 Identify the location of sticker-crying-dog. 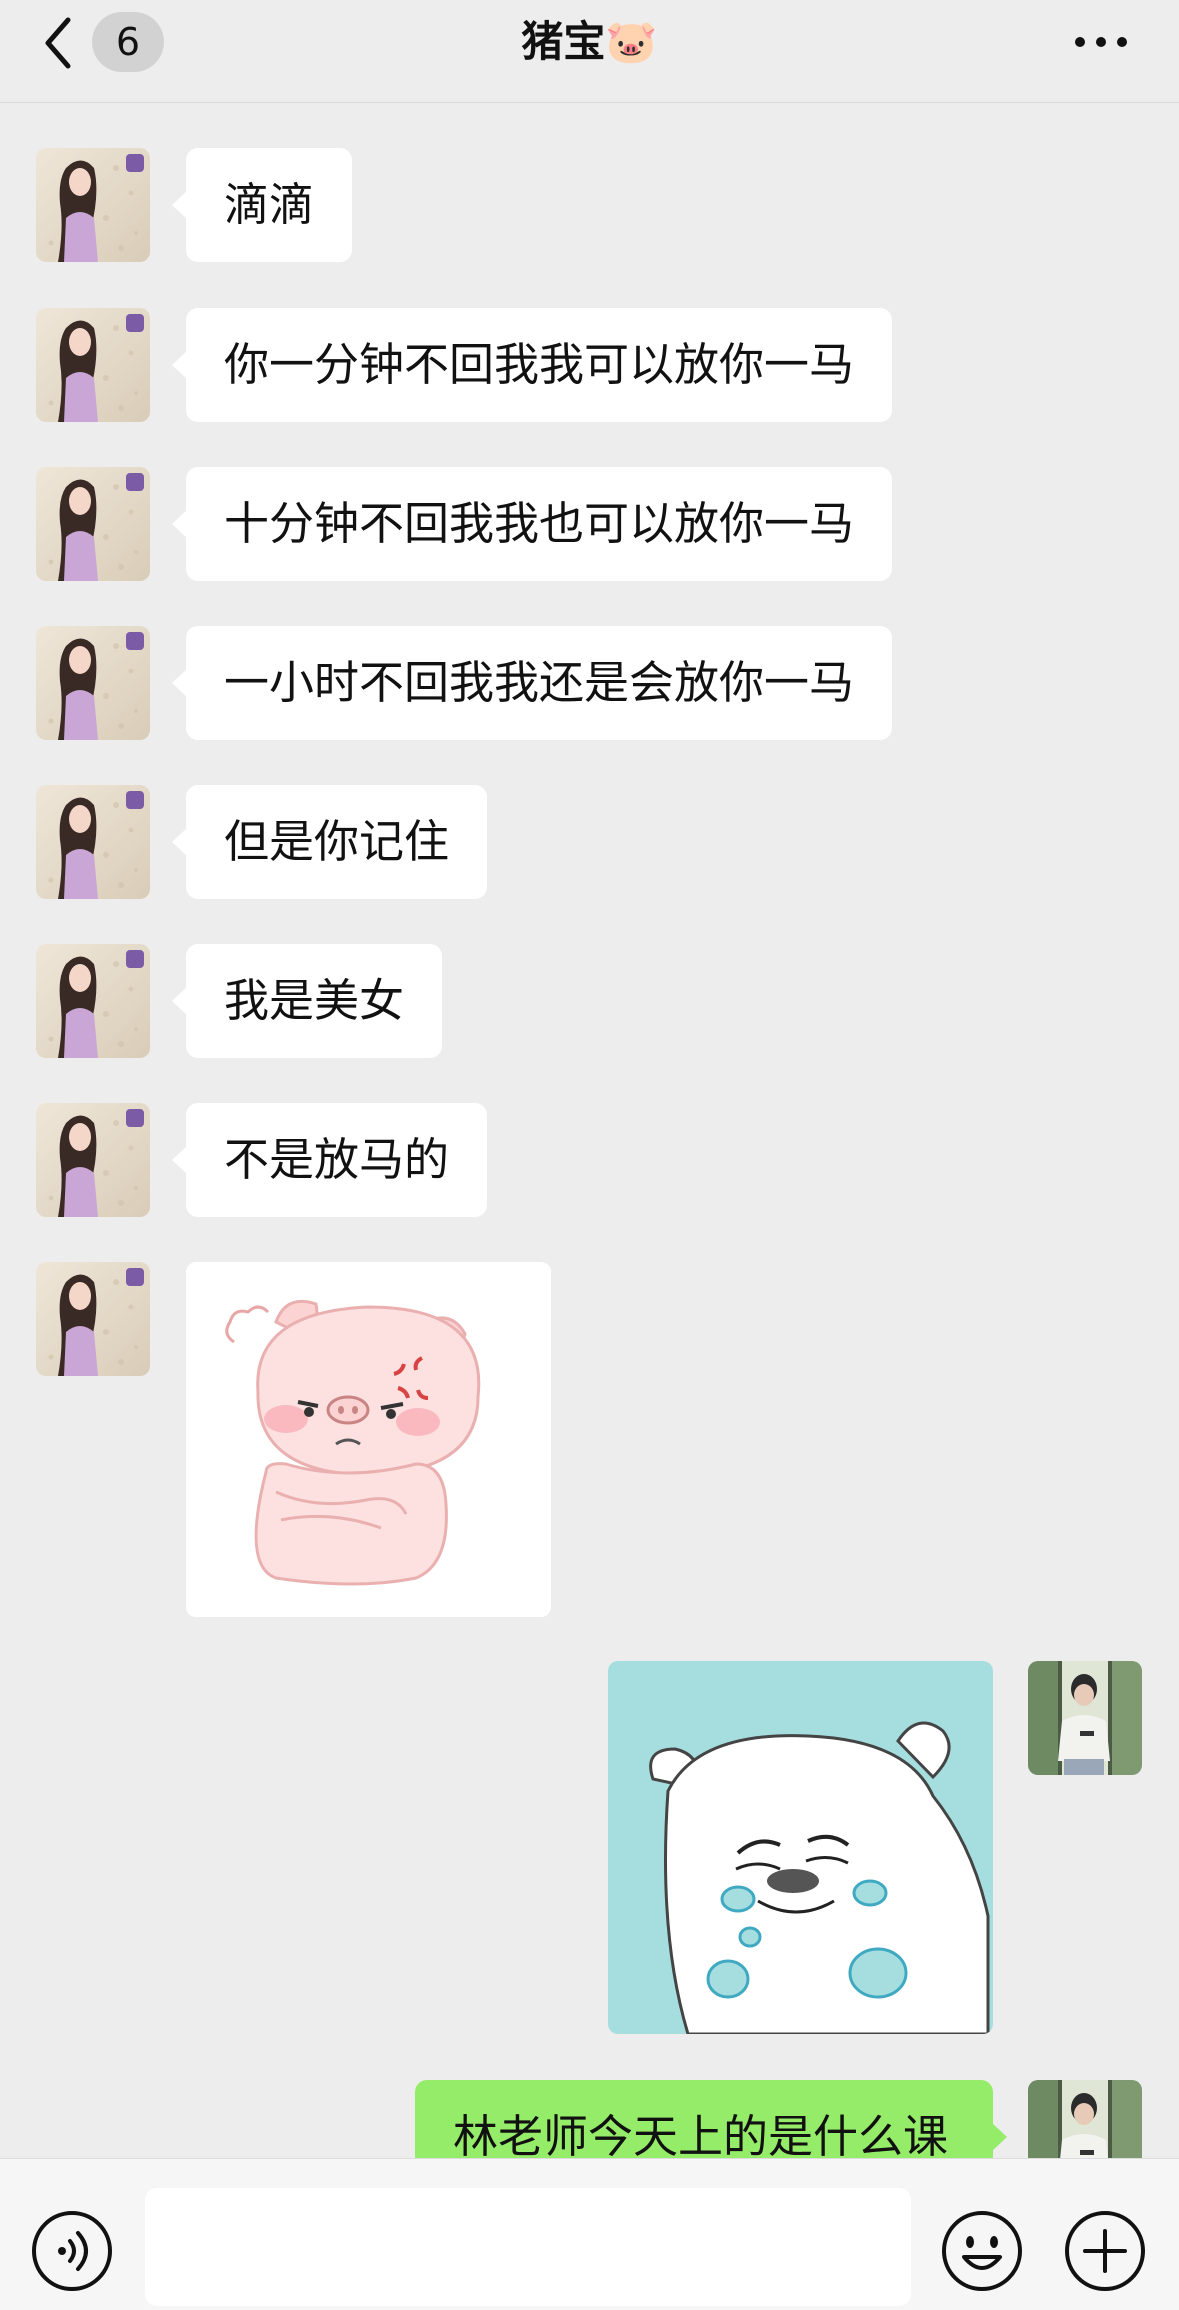
(800, 1847).